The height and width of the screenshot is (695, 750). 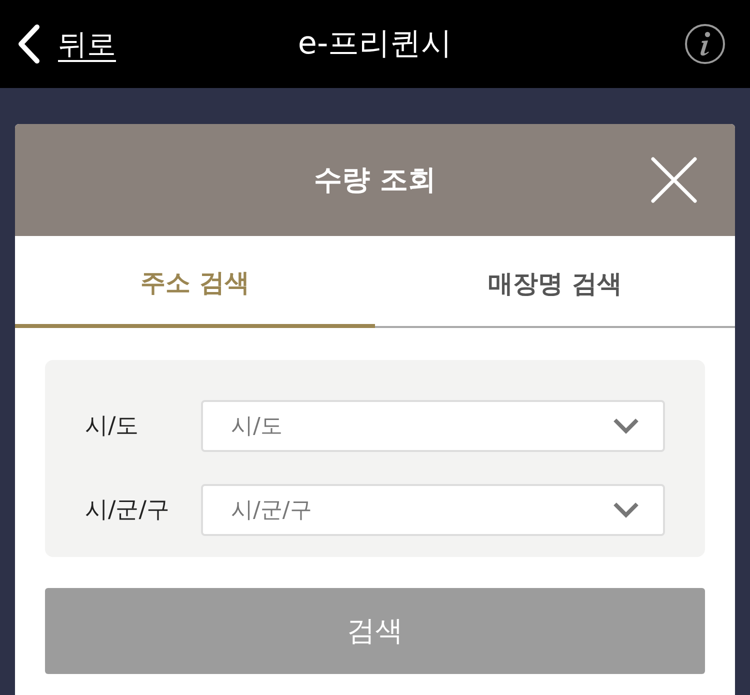 I want to click on dropdown-field: 시/도, so click(x=433, y=426).